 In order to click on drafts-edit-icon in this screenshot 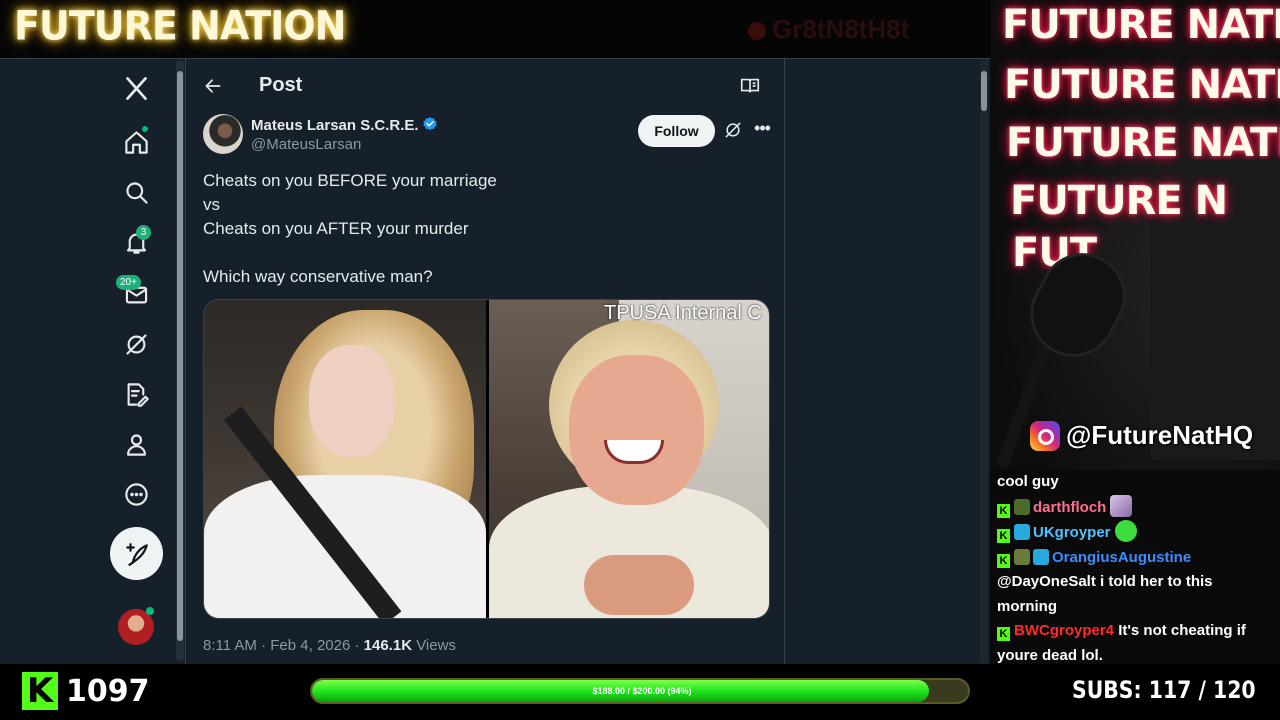, I will do `click(136, 394)`.